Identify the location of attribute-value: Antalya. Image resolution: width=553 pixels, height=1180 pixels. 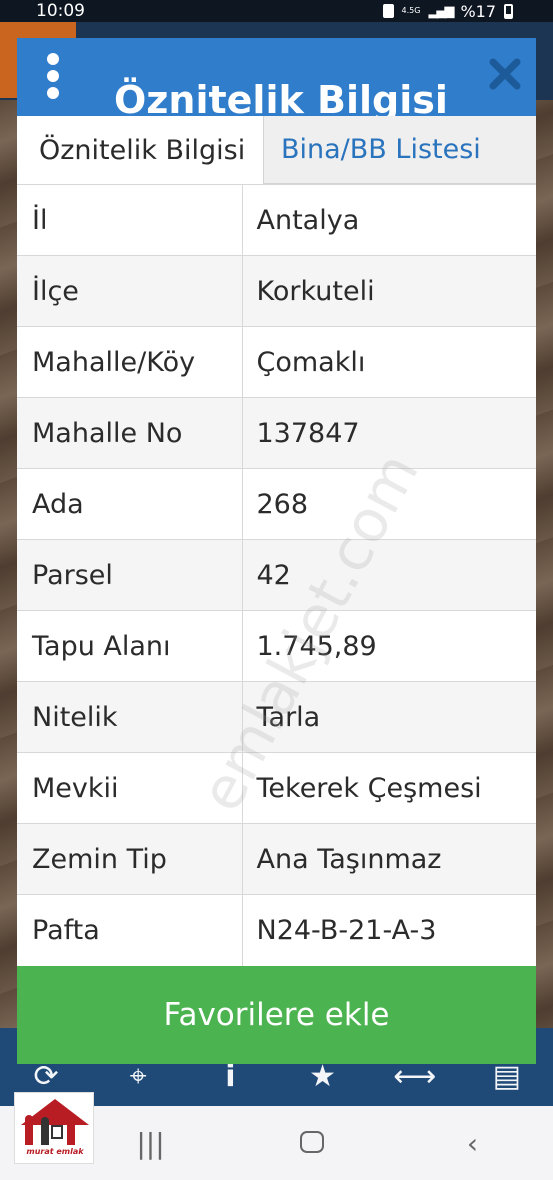
(389, 220).